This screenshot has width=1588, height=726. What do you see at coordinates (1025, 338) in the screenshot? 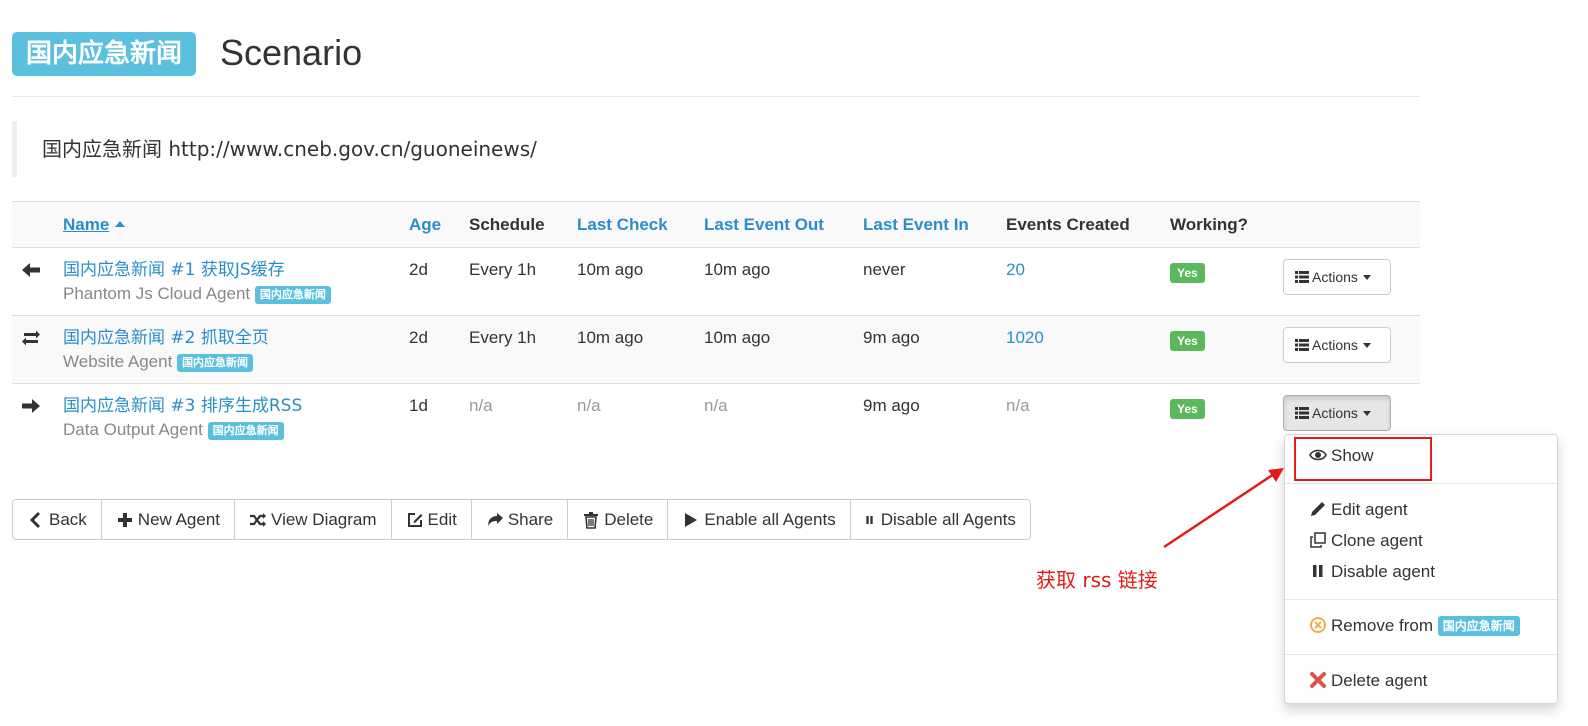
I see `events-created-link: 1020` at bounding box center [1025, 338].